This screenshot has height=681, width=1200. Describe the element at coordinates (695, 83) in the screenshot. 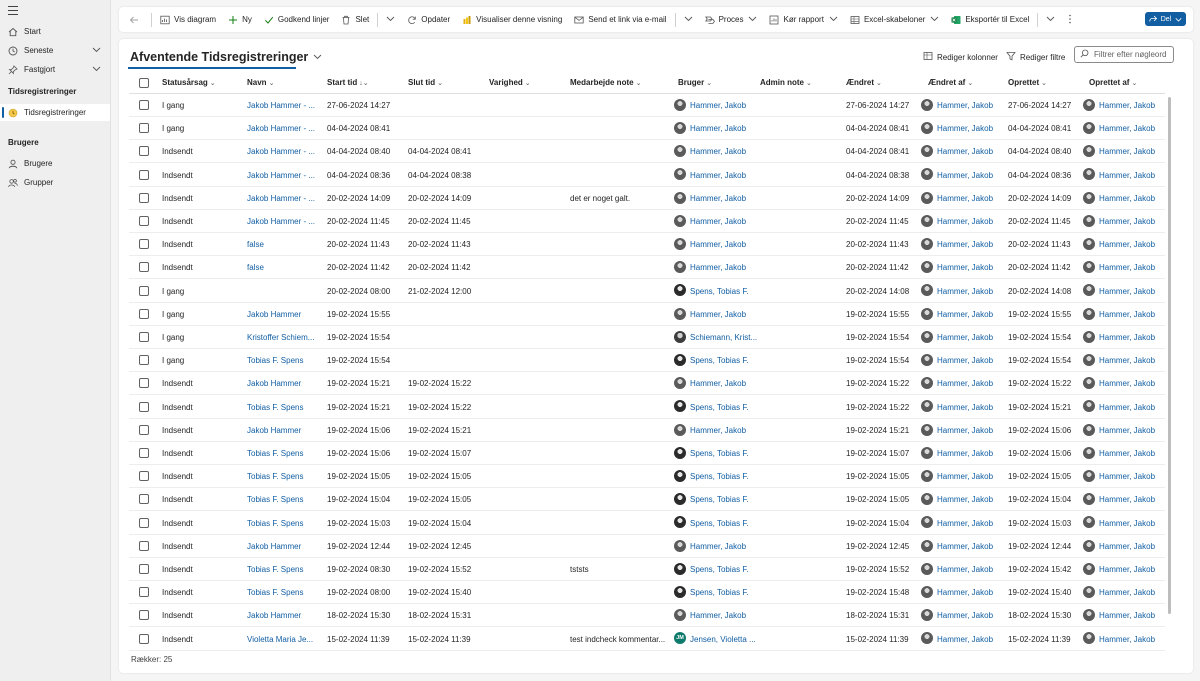

I see `column-header-bruger: Bruger ⌄` at that location.